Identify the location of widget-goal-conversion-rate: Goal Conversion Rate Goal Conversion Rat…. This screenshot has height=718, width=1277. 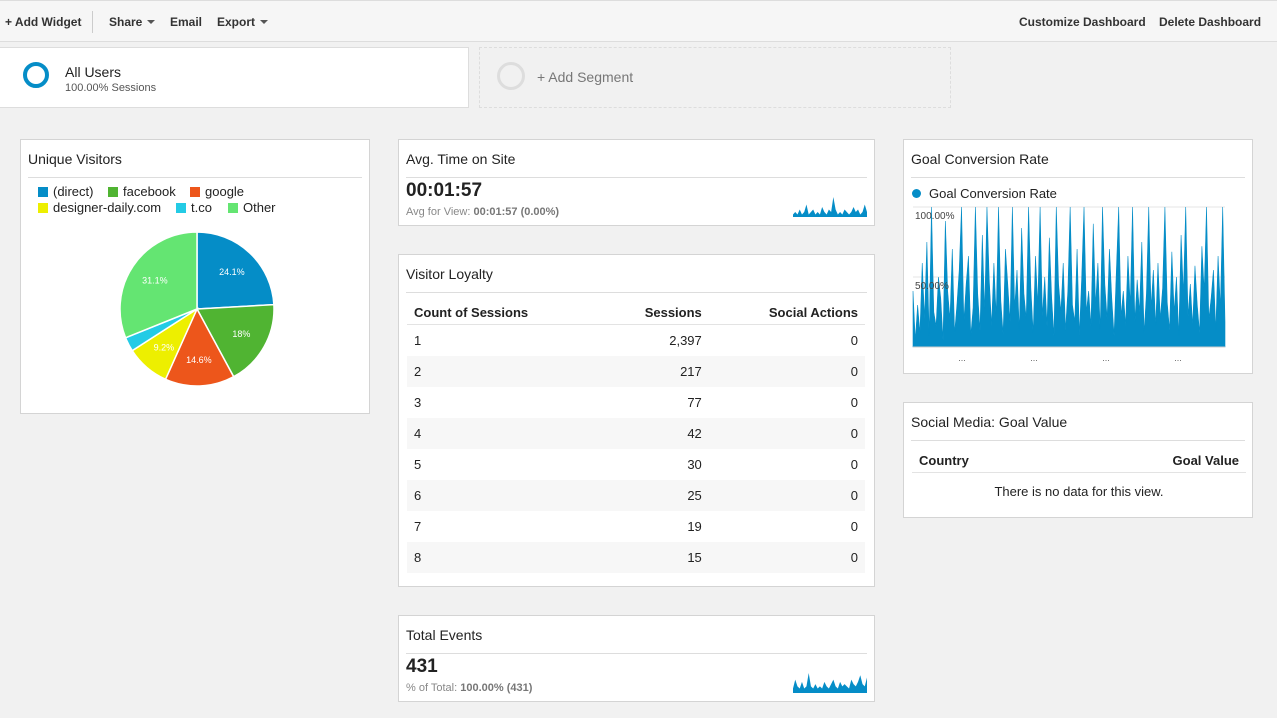
(1078, 256).